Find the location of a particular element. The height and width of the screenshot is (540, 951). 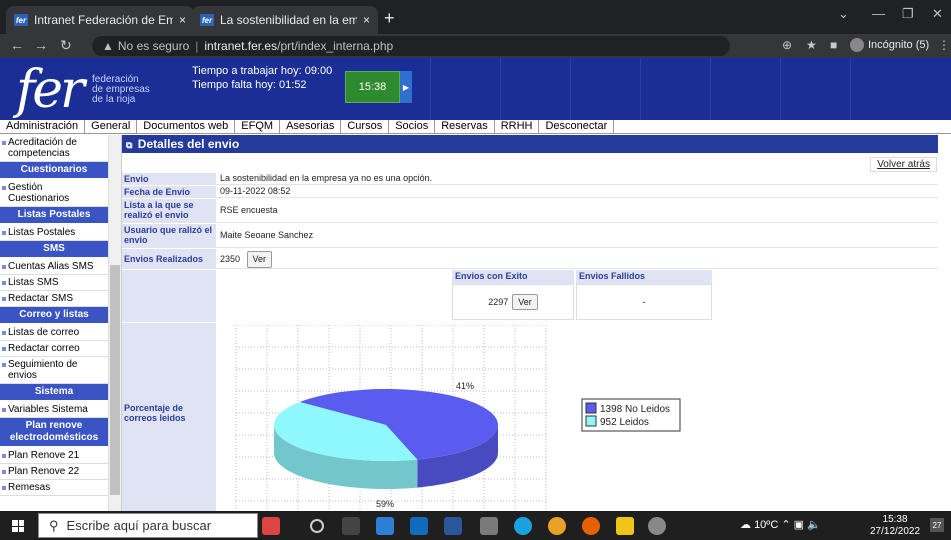

logo-line: de la rioja is located at coordinates (114, 99).